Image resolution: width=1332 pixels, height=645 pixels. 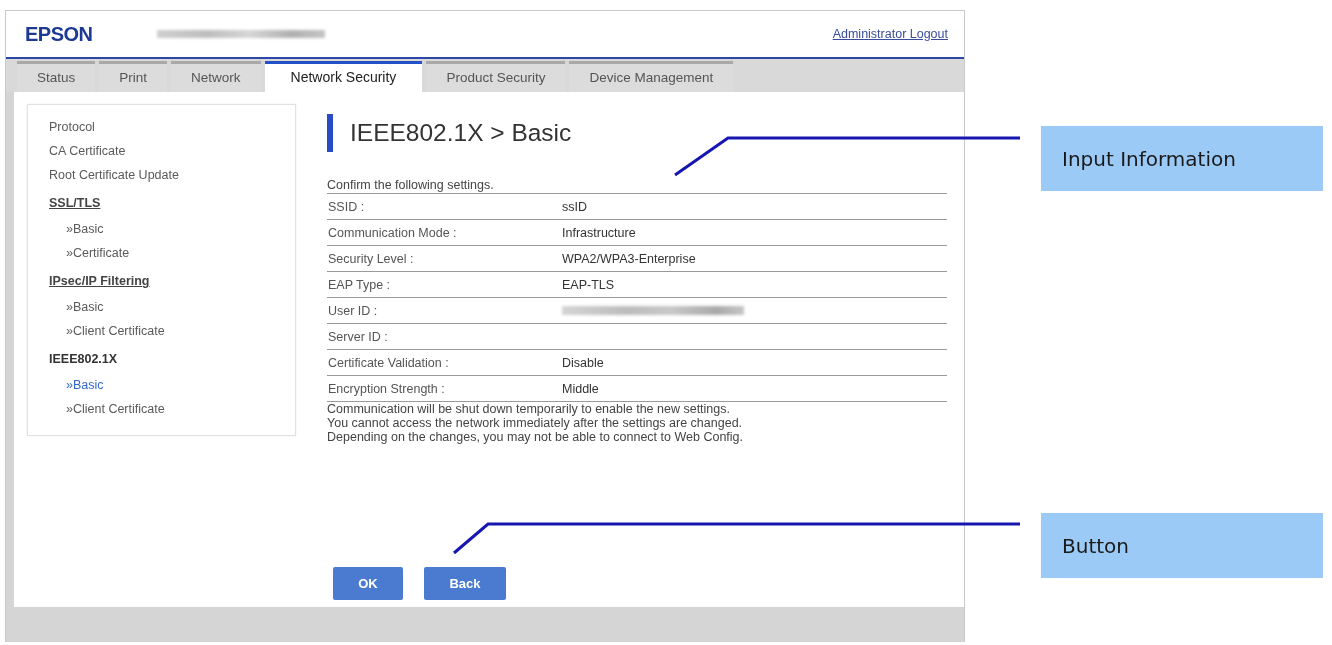 What do you see at coordinates (359, 284) in the screenshot?
I see `setting-label: EAP Type :` at bounding box center [359, 284].